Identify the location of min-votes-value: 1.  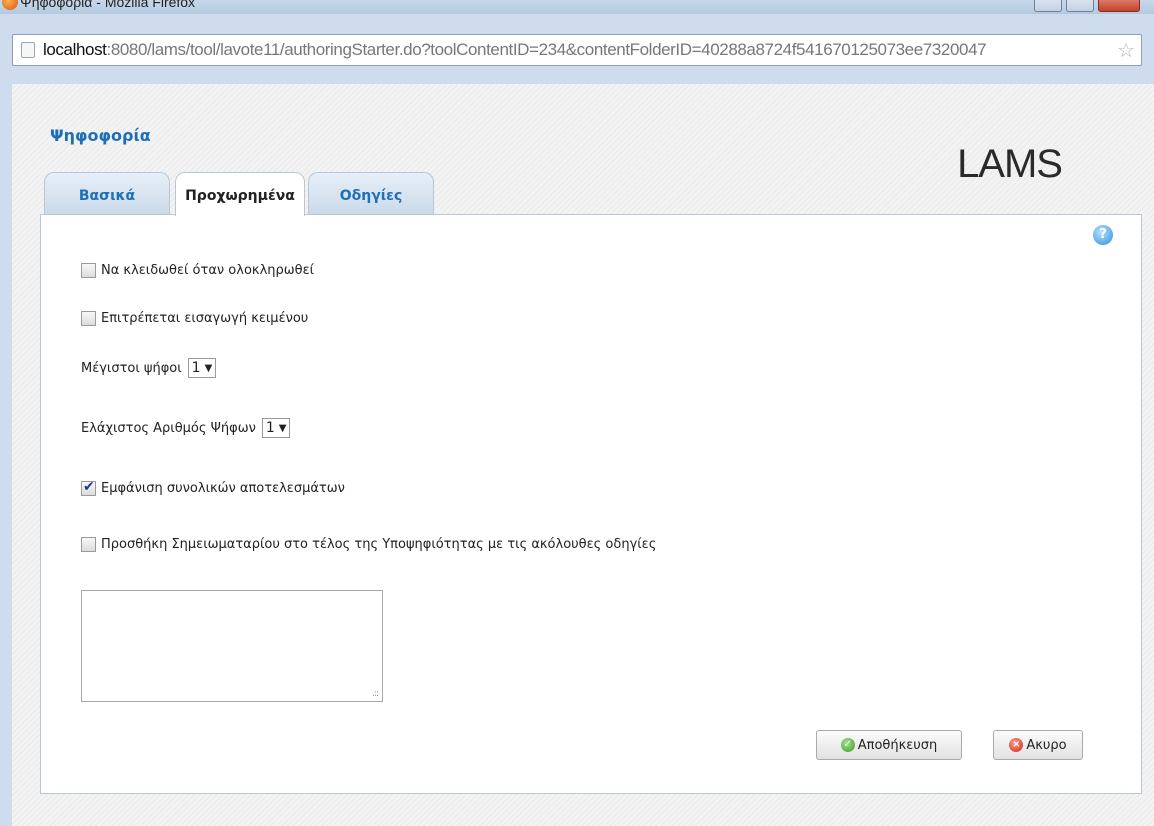
(270, 428).